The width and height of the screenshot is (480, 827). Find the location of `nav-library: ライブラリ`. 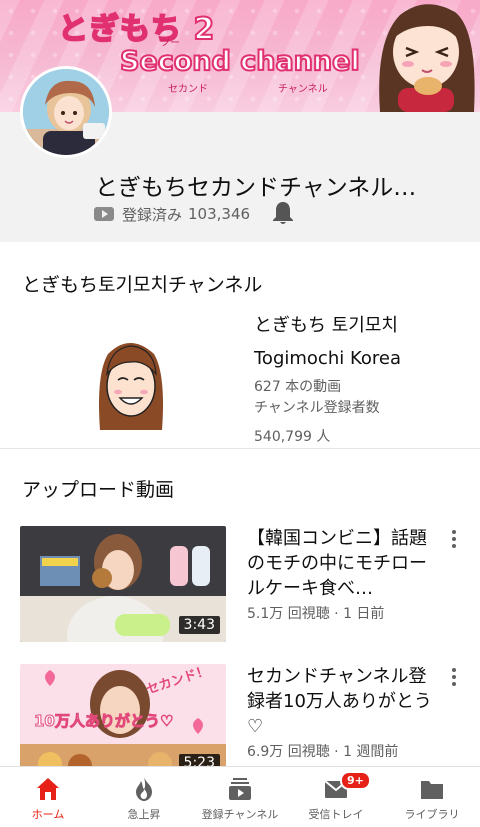

nav-library: ライブラリ is located at coordinates (432, 797).